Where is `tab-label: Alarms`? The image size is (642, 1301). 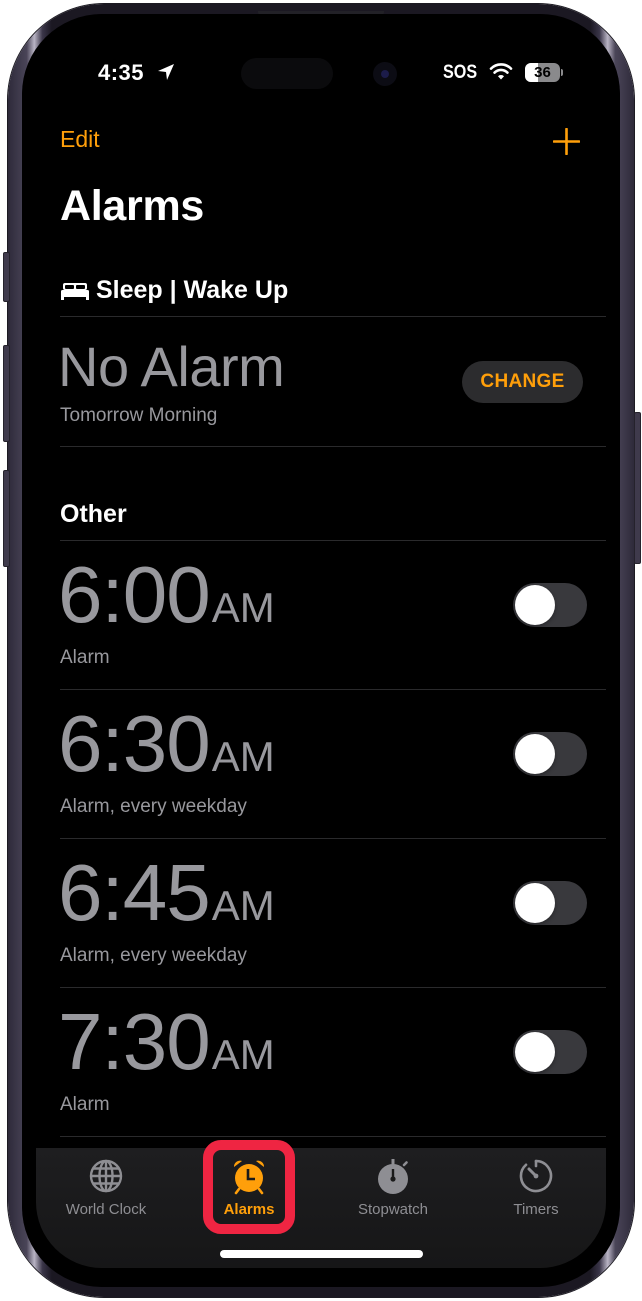
tab-label: Alarms is located at coordinates (249, 1209).